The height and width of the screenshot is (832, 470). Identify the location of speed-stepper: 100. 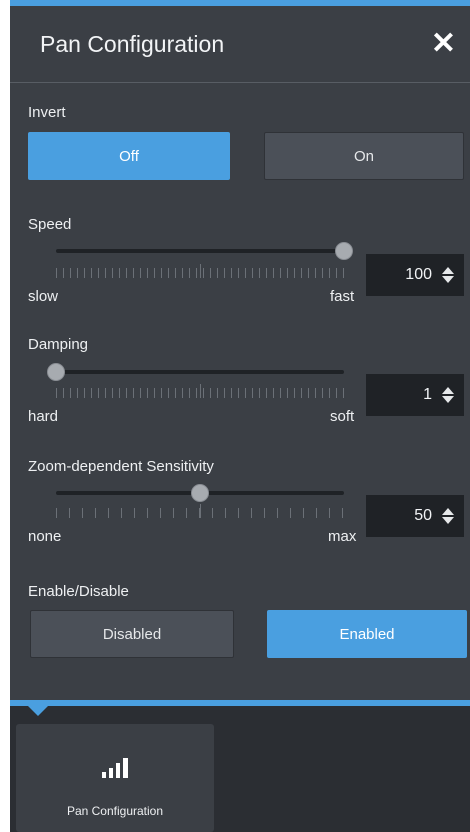
(415, 275).